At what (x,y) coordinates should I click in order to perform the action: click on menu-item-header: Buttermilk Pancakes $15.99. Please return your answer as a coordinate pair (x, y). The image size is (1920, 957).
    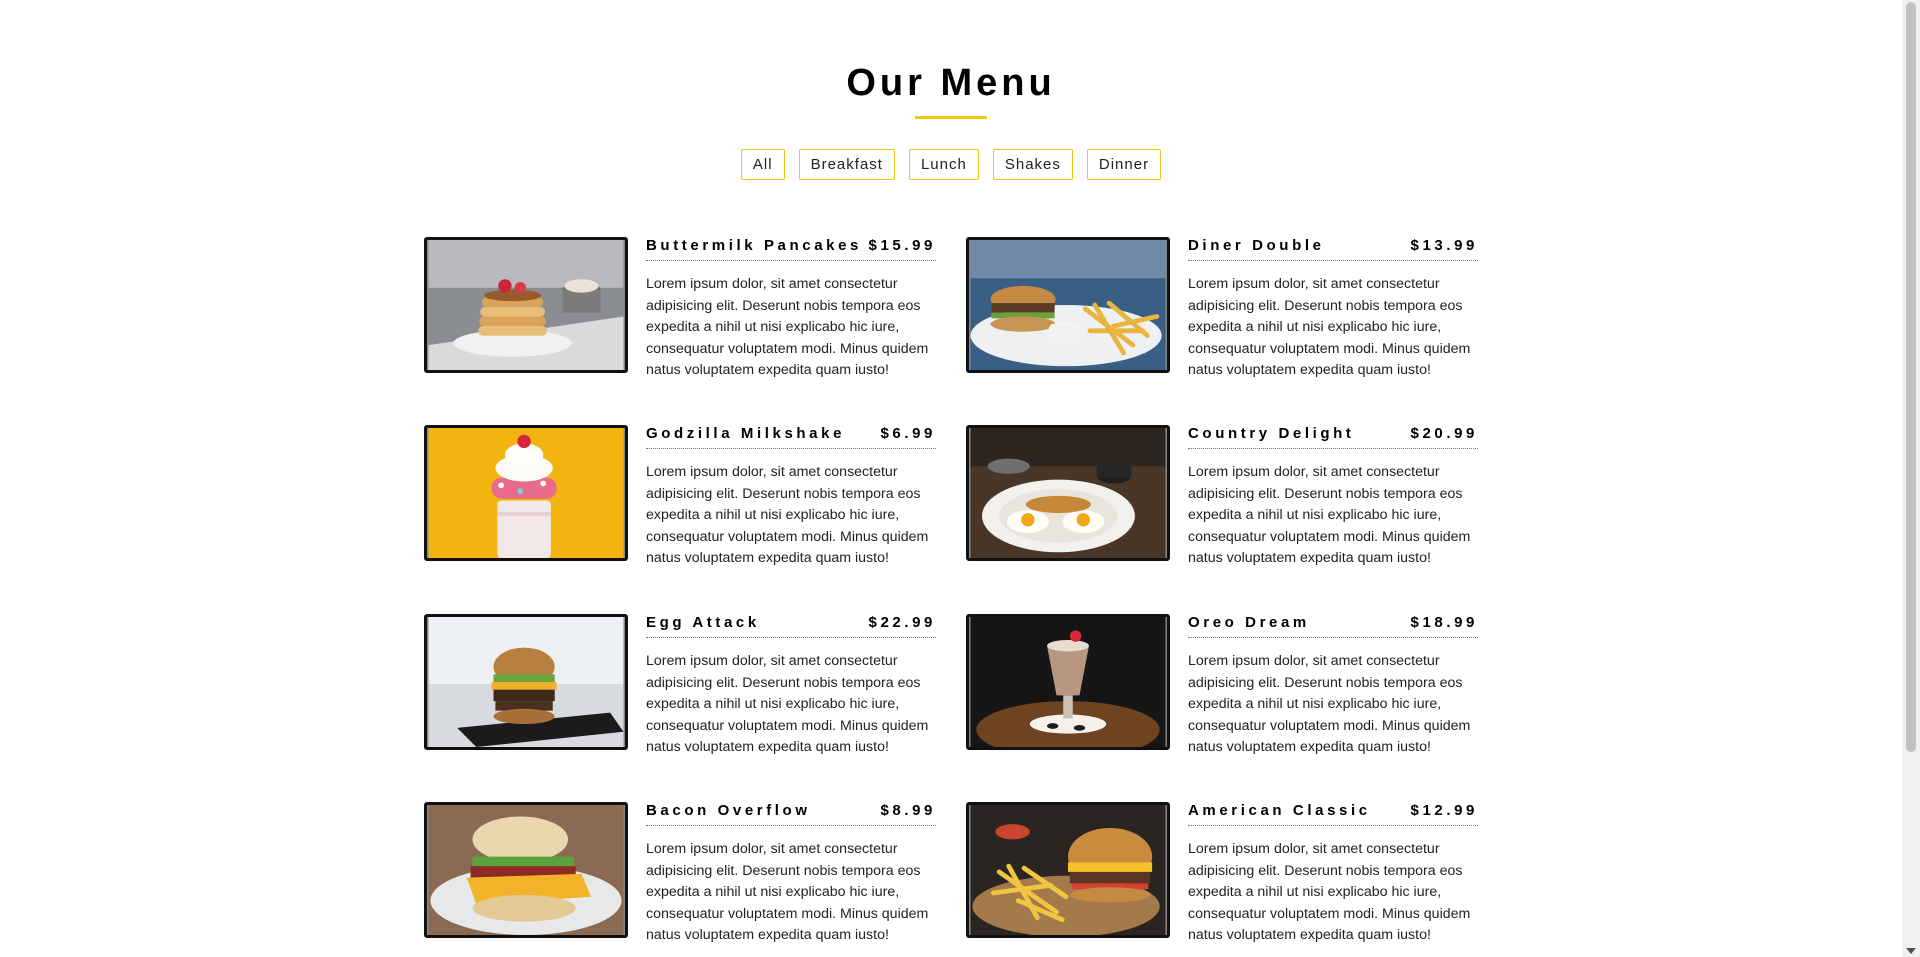
    Looking at the image, I should click on (791, 249).